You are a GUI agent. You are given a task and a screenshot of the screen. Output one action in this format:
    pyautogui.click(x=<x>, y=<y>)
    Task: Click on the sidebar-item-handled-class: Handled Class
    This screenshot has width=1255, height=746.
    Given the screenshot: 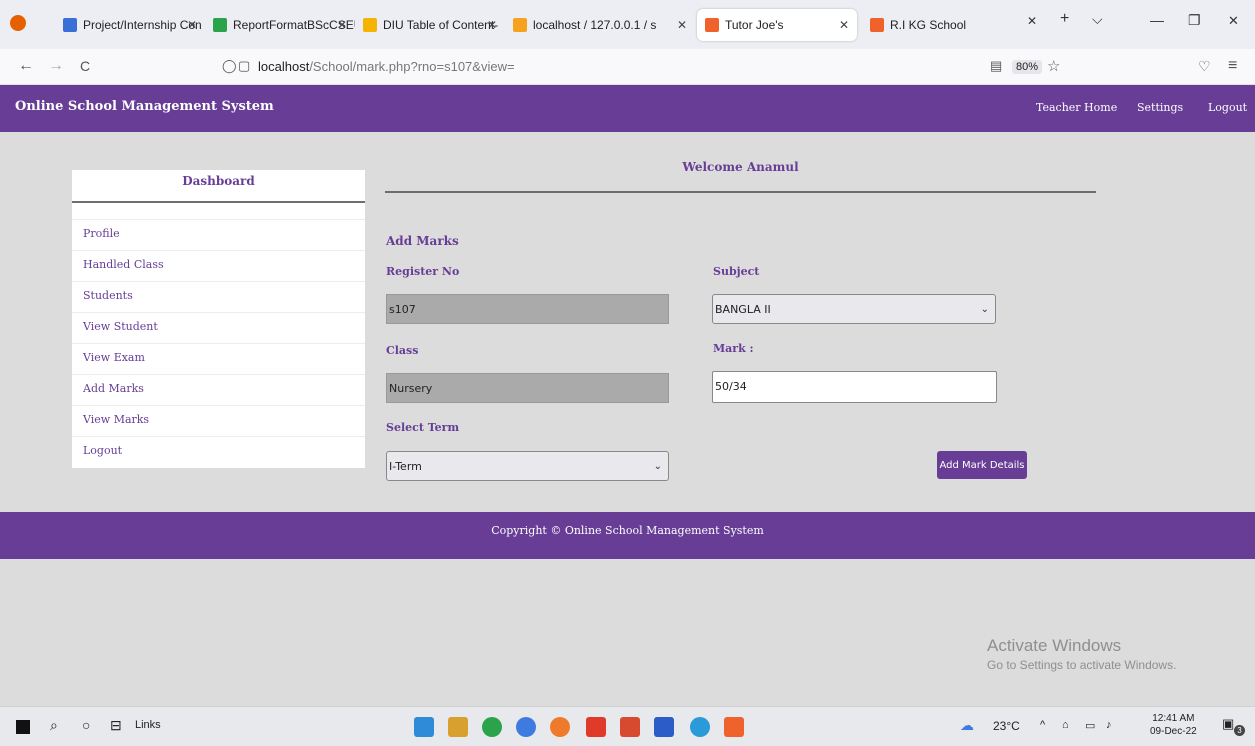 What is the action you would take?
    pyautogui.click(x=218, y=265)
    